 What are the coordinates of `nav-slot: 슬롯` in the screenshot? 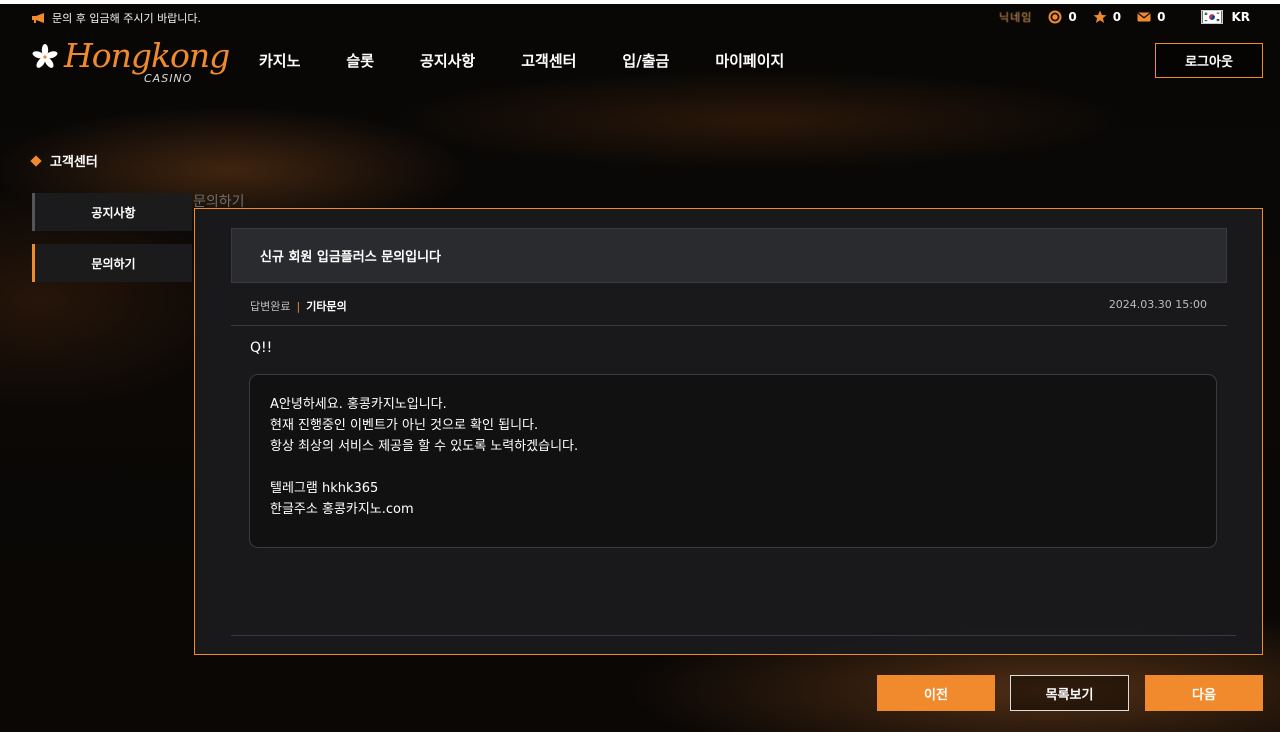 It's located at (360, 60).